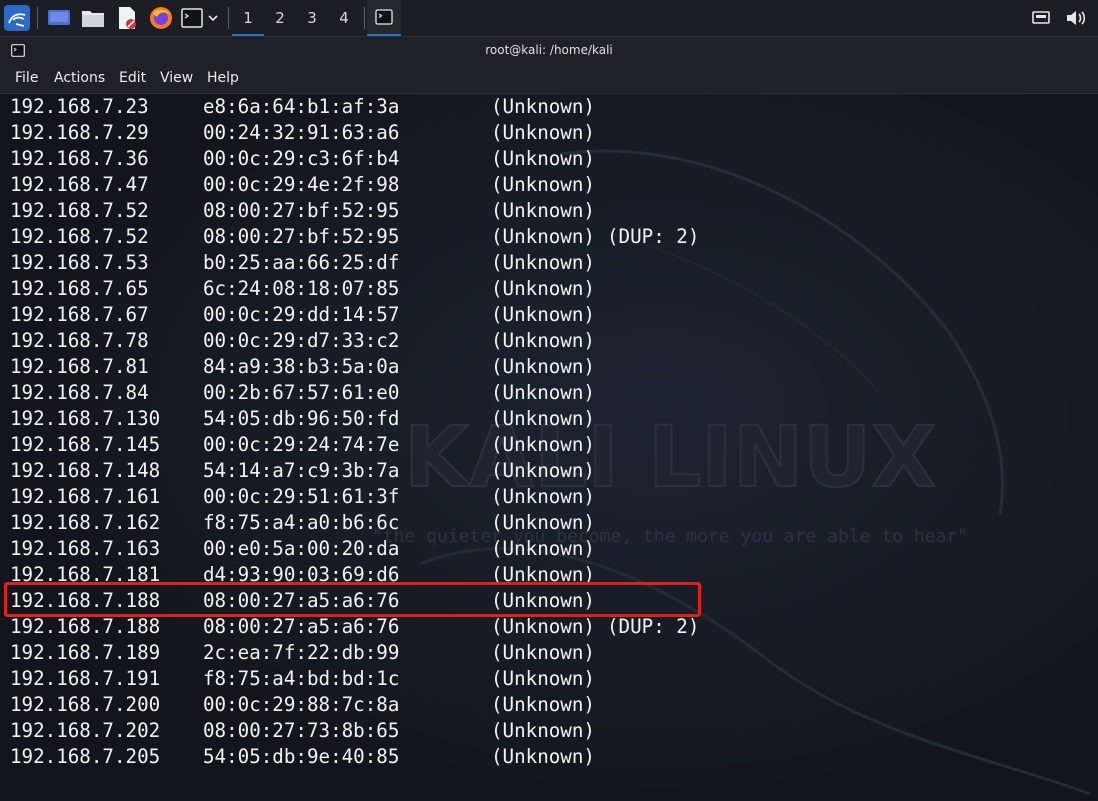 This screenshot has height=801, width=1098. I want to click on ip-address: 192.168.7.202, so click(85, 730).